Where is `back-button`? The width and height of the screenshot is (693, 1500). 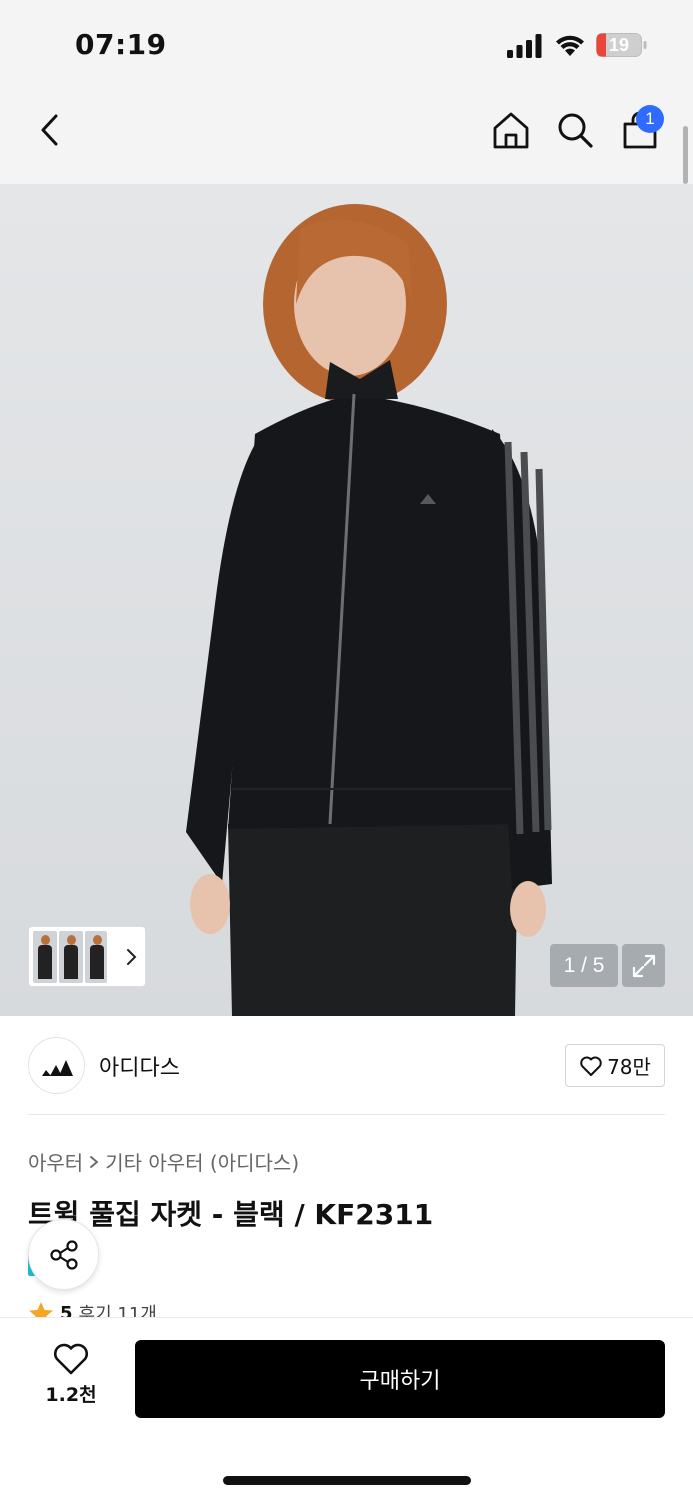
back-button is located at coordinates (50, 130).